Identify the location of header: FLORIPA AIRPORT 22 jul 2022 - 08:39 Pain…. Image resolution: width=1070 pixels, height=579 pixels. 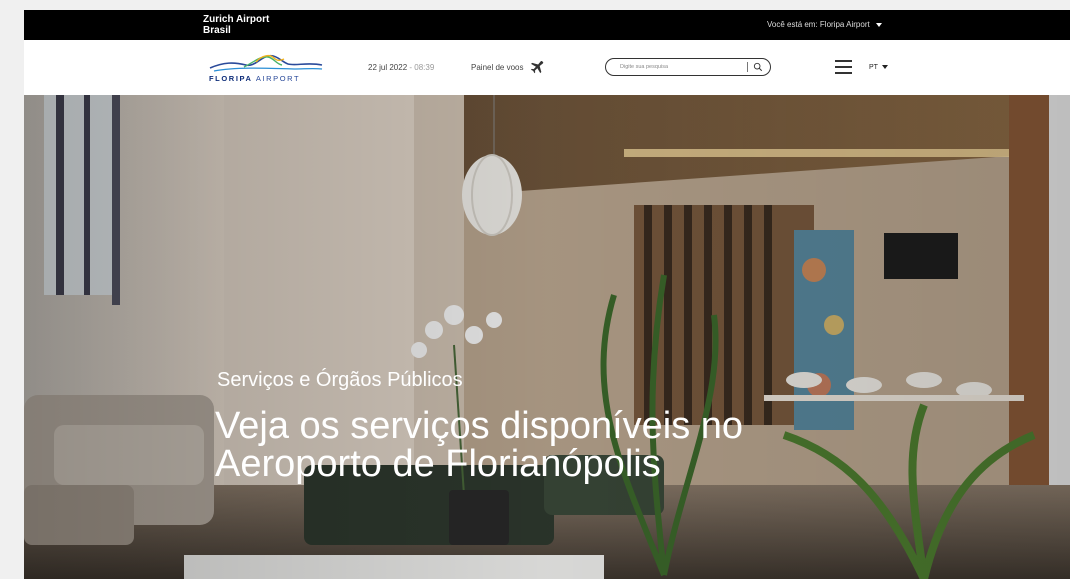
(547, 67).